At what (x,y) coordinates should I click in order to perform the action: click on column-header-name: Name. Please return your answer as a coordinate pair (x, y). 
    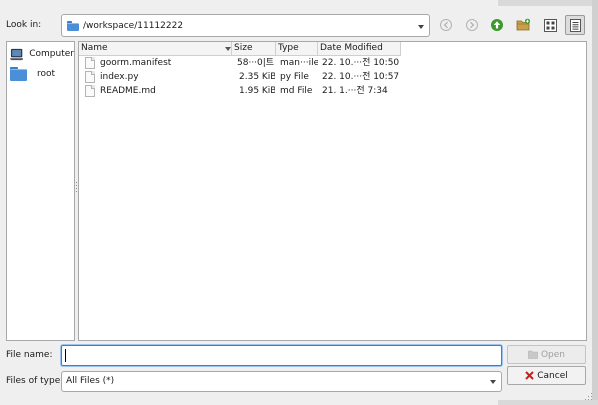
    Looking at the image, I should click on (155, 49).